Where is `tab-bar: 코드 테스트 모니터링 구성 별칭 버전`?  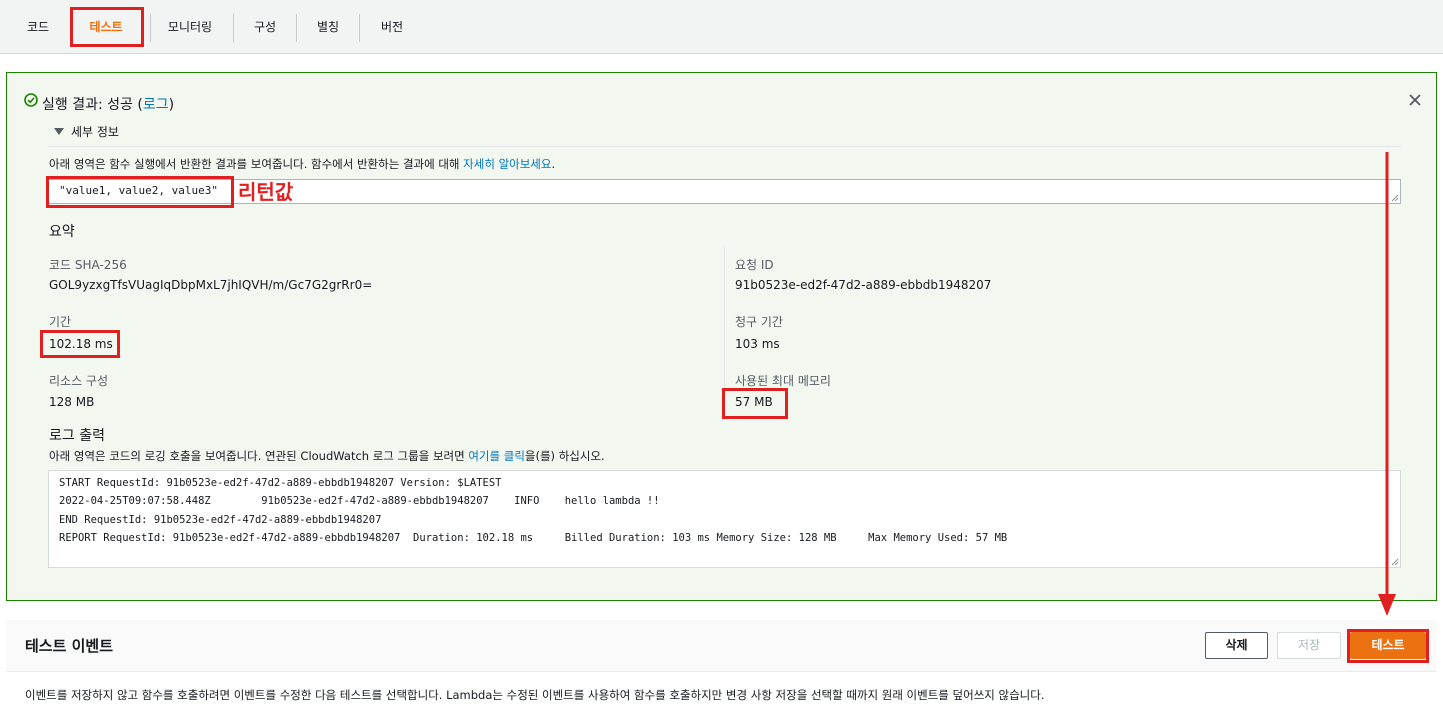
tab-bar: 코드 테스트 모니터링 구성 별칭 버전 is located at coordinates (721, 27).